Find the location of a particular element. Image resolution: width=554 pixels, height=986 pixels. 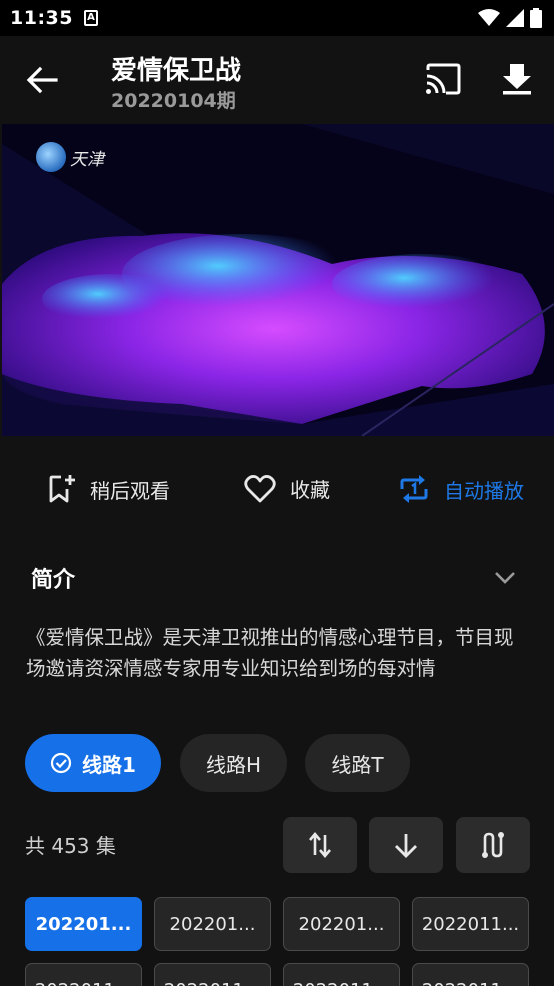

status-icons is located at coordinates (510, 18).